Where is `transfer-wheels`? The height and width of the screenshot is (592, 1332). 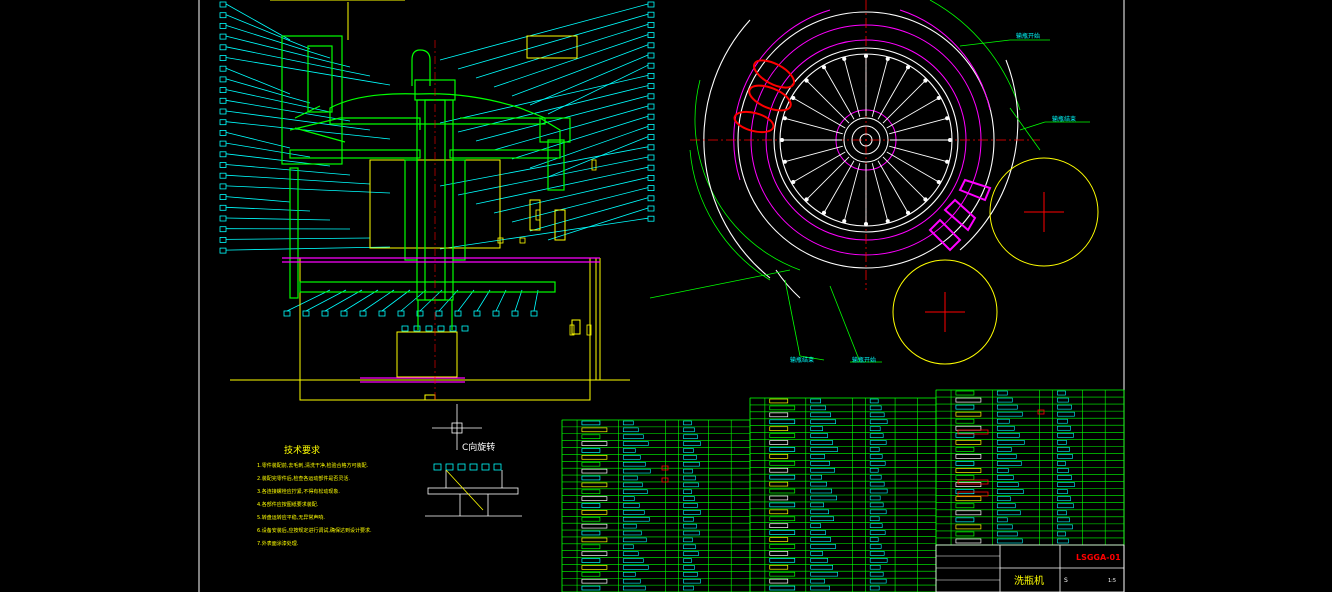 transfer-wheels is located at coordinates (995, 261).